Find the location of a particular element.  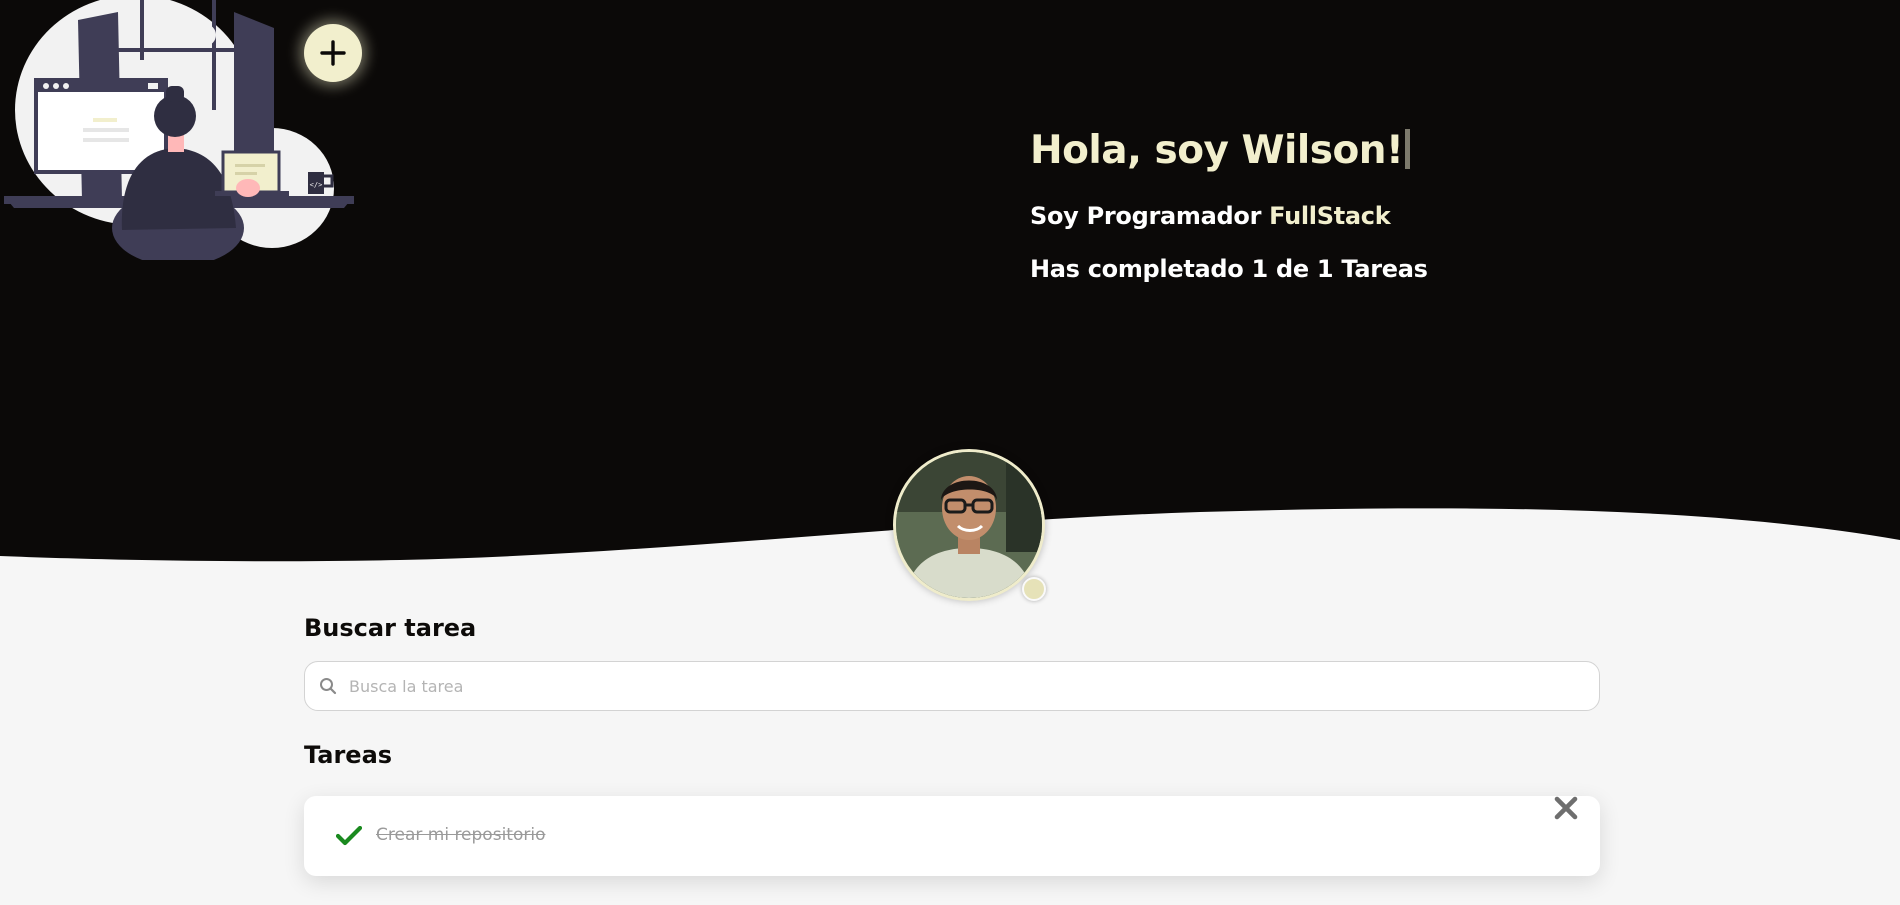

task-progress-summary: Has completado 1 de 1 Tareas is located at coordinates (1229, 269).